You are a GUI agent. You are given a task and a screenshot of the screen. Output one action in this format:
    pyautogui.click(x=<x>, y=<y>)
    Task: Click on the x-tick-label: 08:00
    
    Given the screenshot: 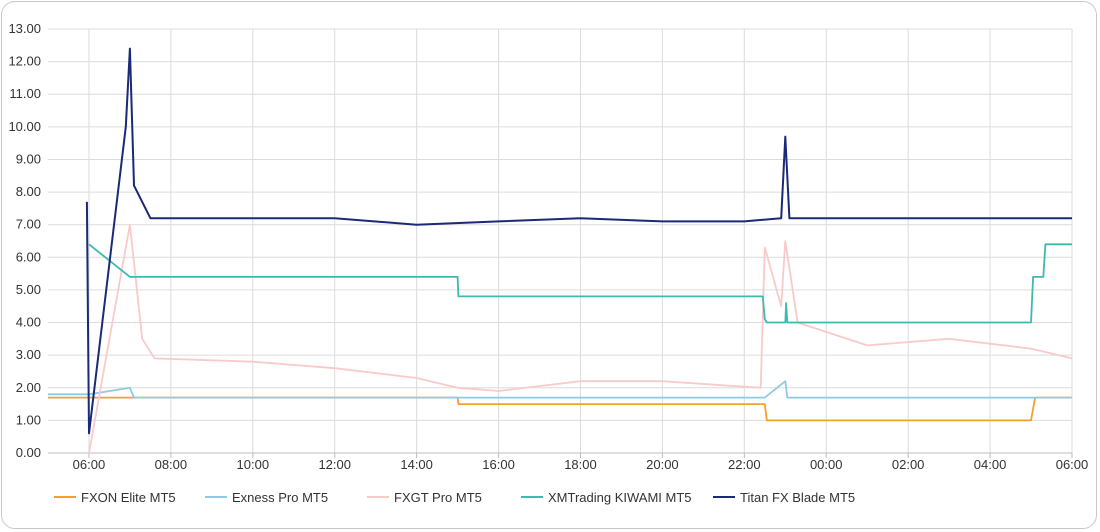 What is the action you would take?
    pyautogui.click(x=171, y=464)
    